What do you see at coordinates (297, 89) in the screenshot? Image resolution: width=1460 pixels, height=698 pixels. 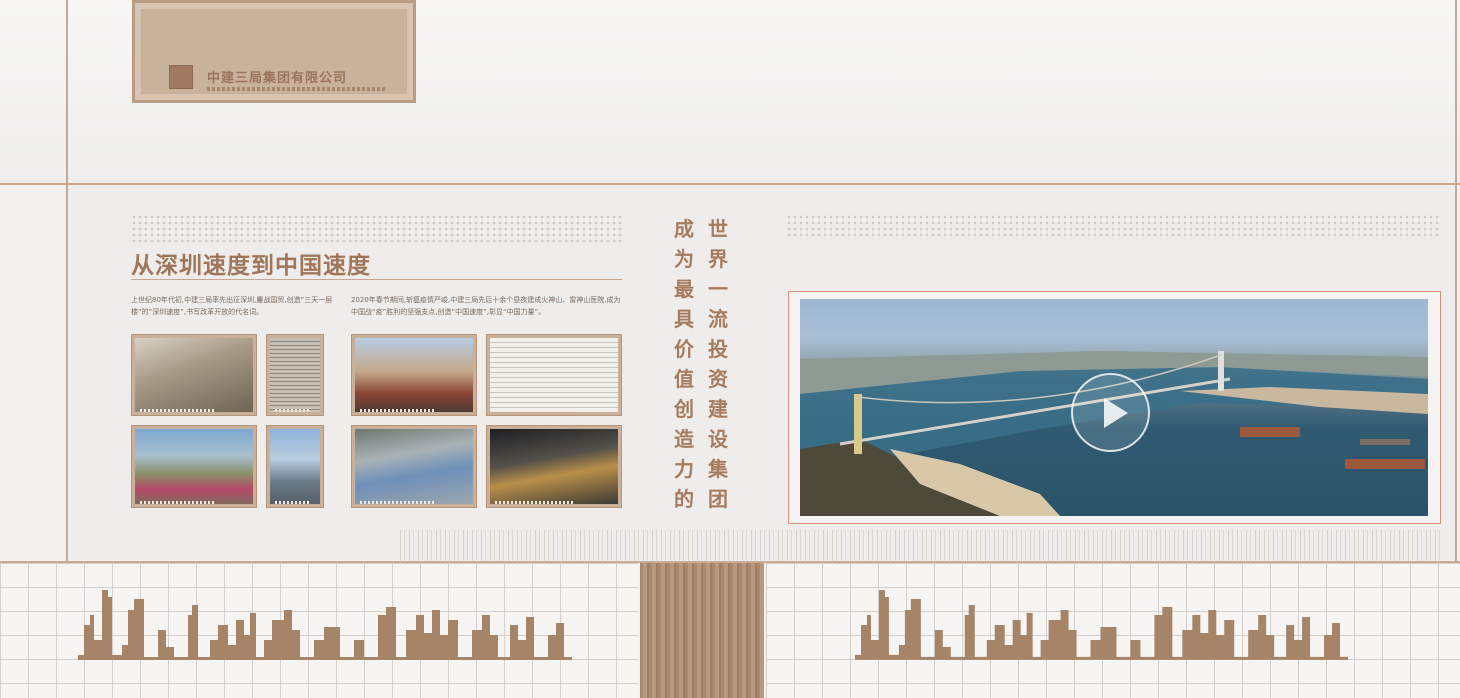 I see `company-english-name` at bounding box center [297, 89].